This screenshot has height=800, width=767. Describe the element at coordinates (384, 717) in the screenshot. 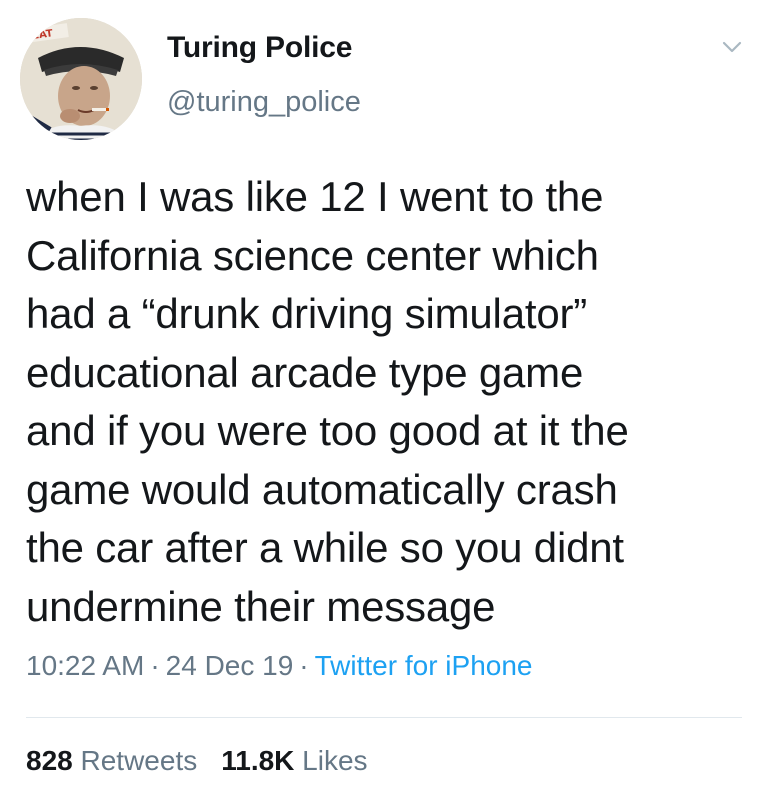

I see `divider` at that location.